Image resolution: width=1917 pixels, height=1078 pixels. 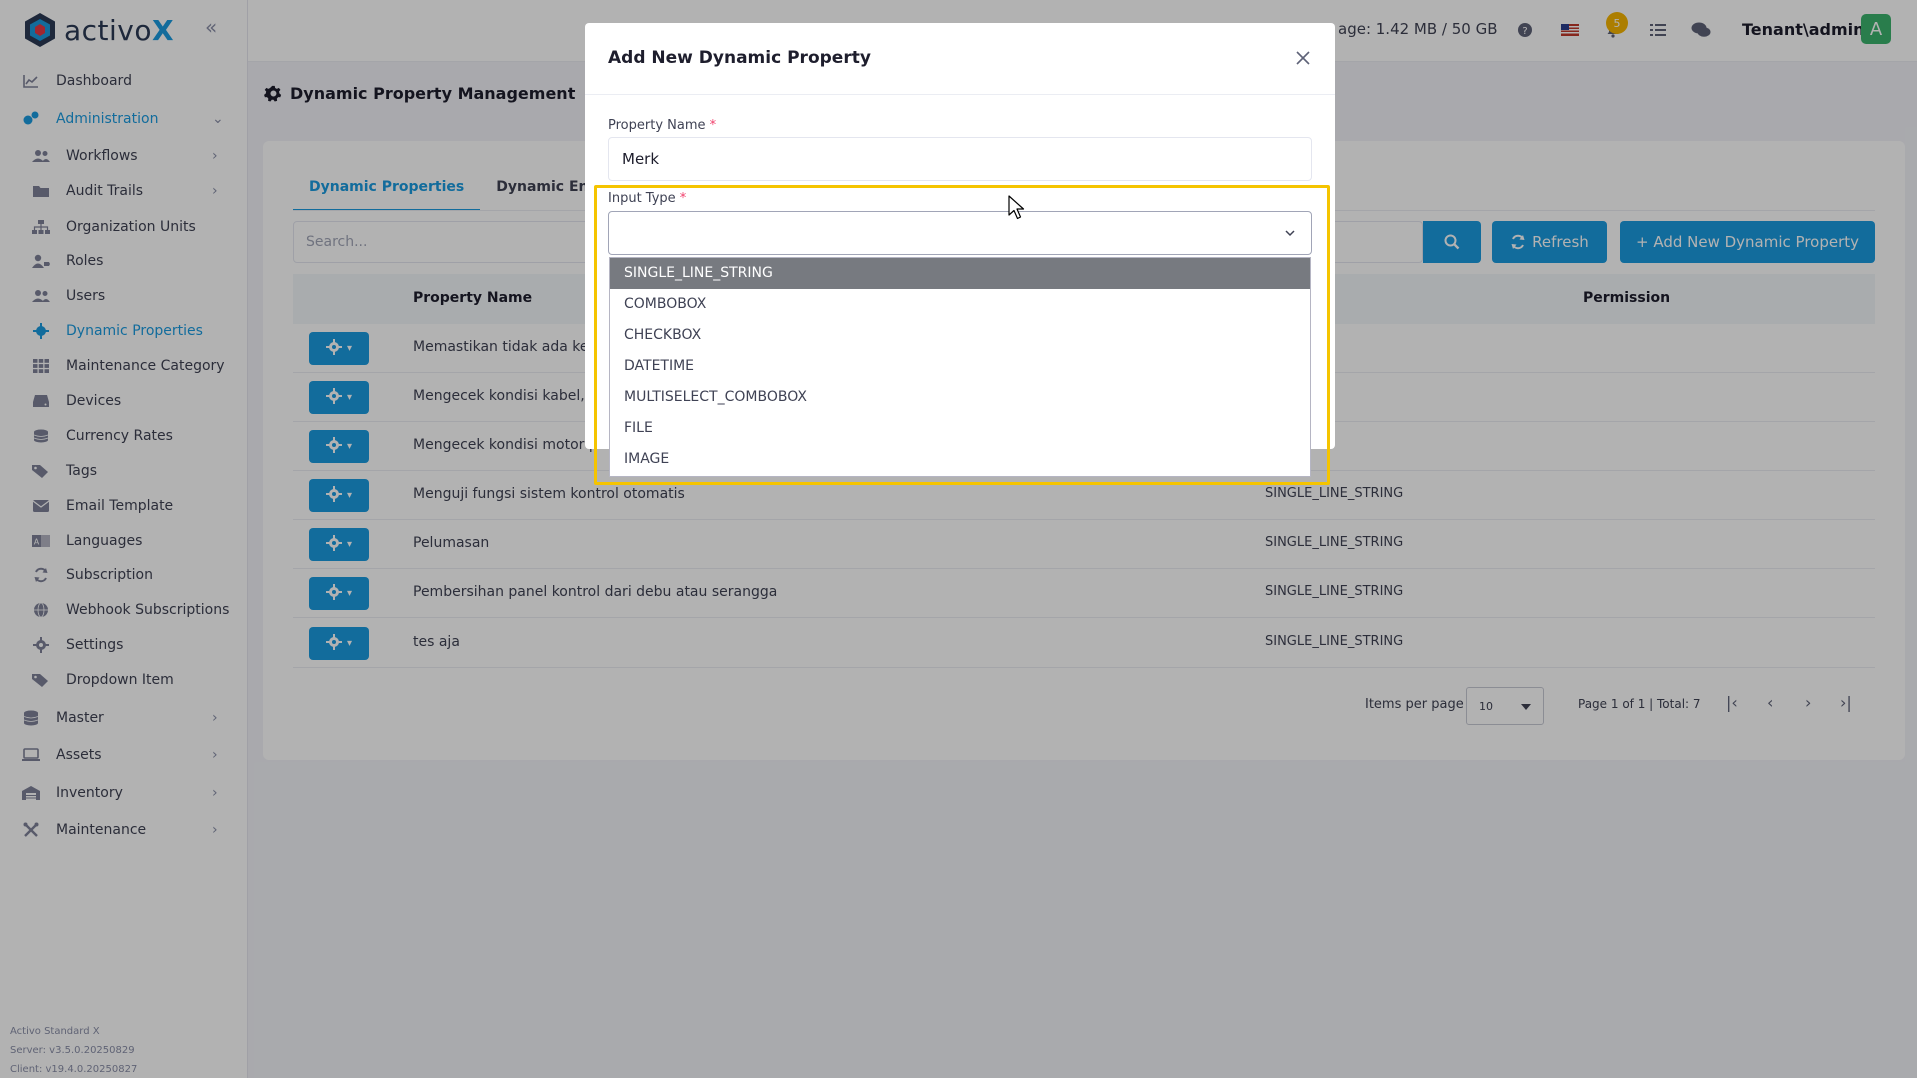 What do you see at coordinates (960, 159) in the screenshot?
I see `property-name-input: Merk` at bounding box center [960, 159].